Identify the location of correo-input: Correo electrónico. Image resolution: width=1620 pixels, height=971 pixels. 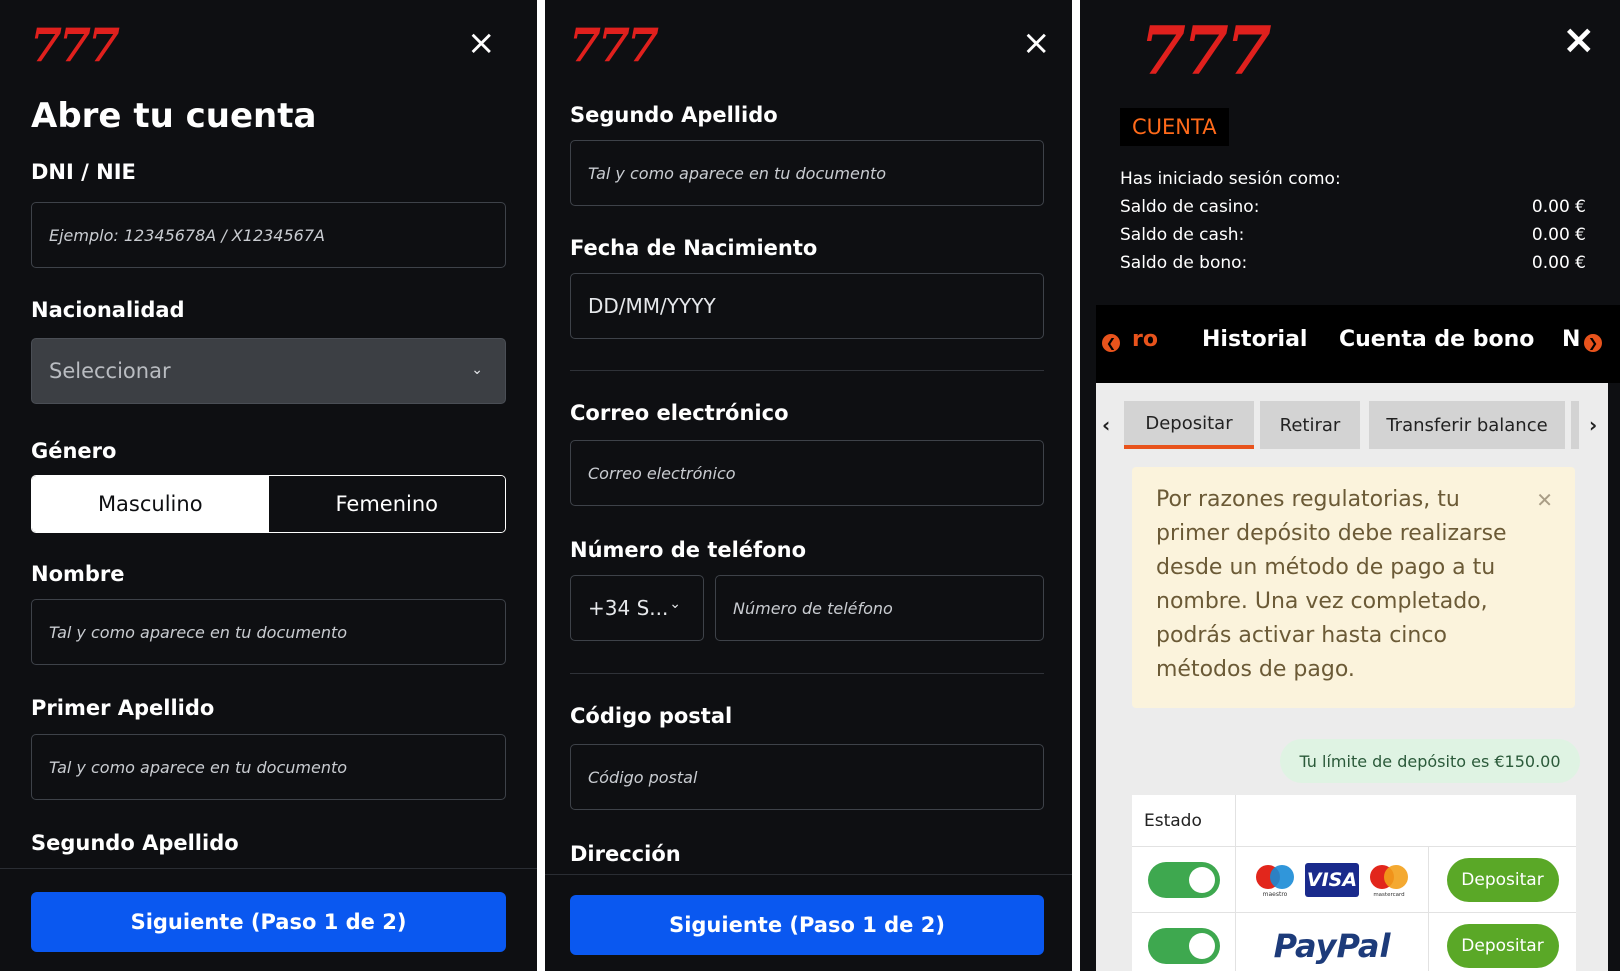
(807, 473).